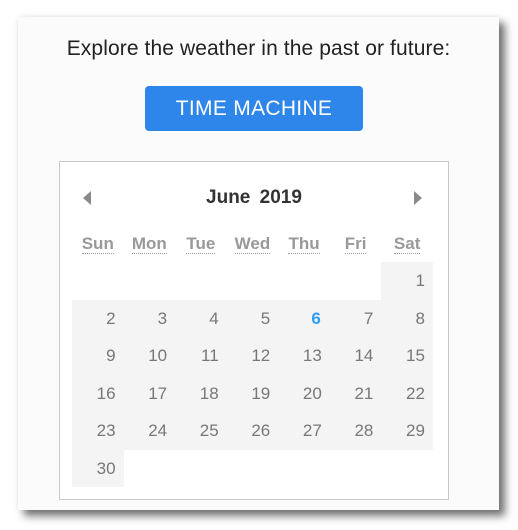 This screenshot has height=530, width=518. Describe the element at coordinates (98, 318) in the screenshot. I see `day-cell: 2` at that location.